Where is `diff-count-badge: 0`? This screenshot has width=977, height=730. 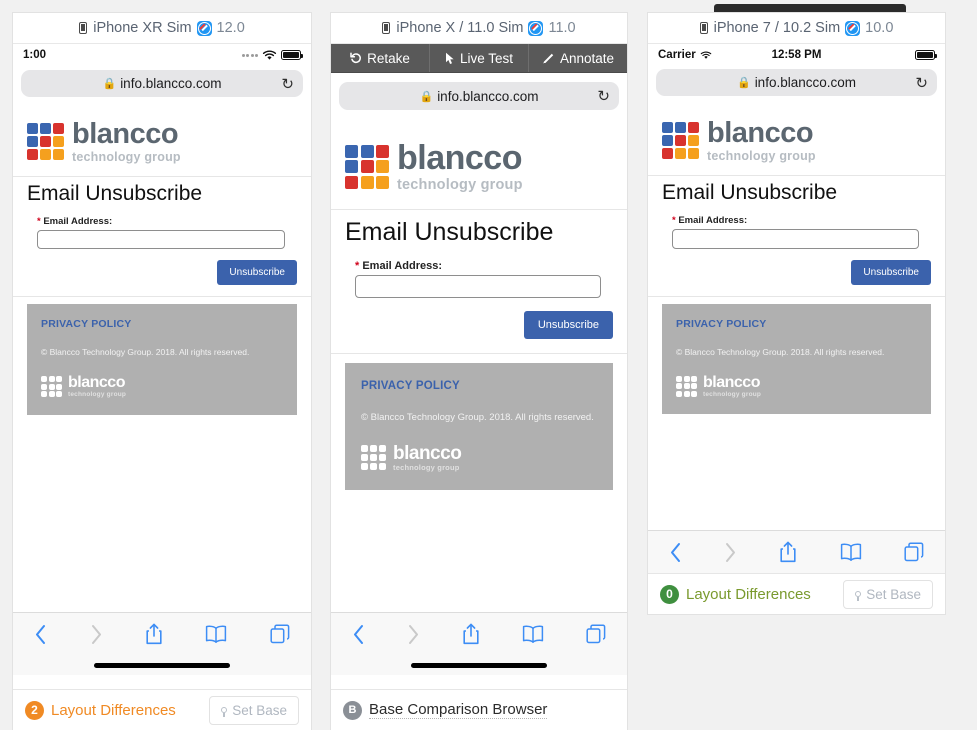 diff-count-badge: 0 is located at coordinates (669, 594).